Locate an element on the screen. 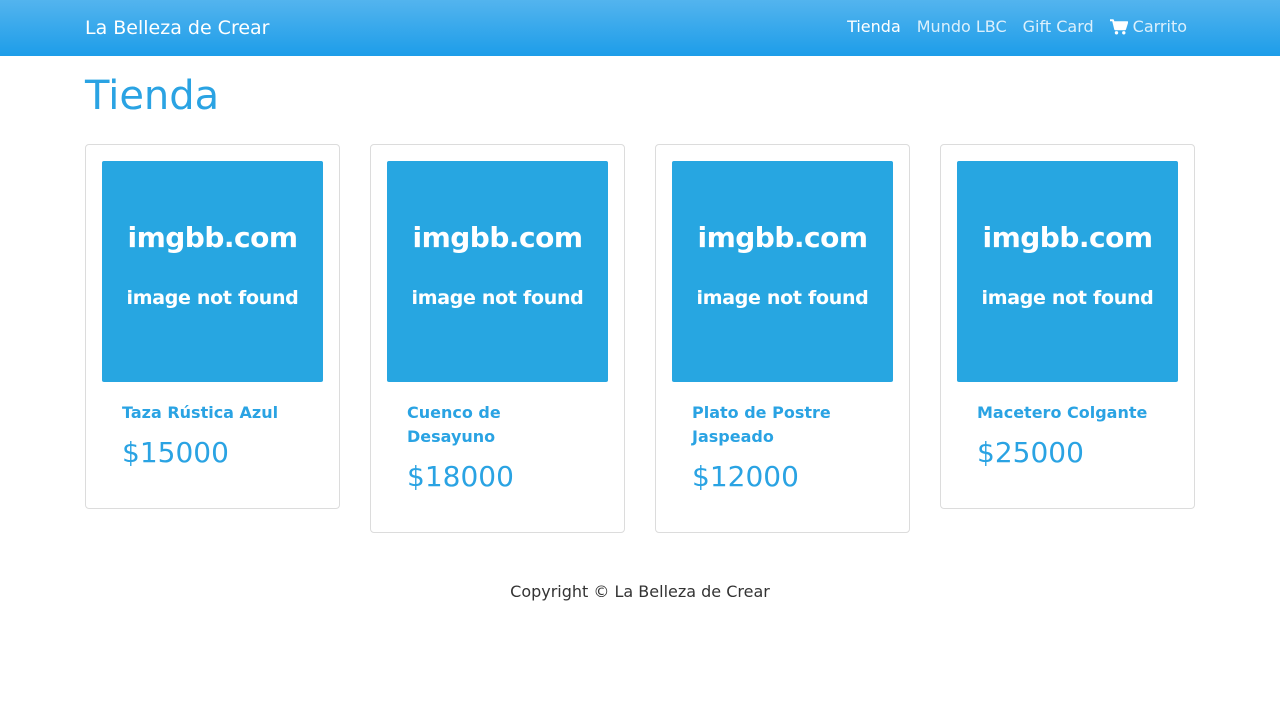 This screenshot has width=1280, height=720. nav-link-tienda: Tienda is located at coordinates (874, 27).